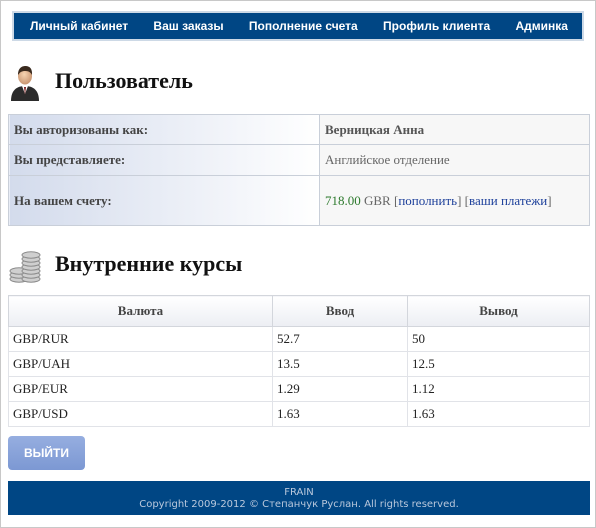 Image resolution: width=596 pixels, height=528 pixels. Describe the element at coordinates (454, 129) in the screenshot. I see `user-name-value: Верницкая Анна` at that location.